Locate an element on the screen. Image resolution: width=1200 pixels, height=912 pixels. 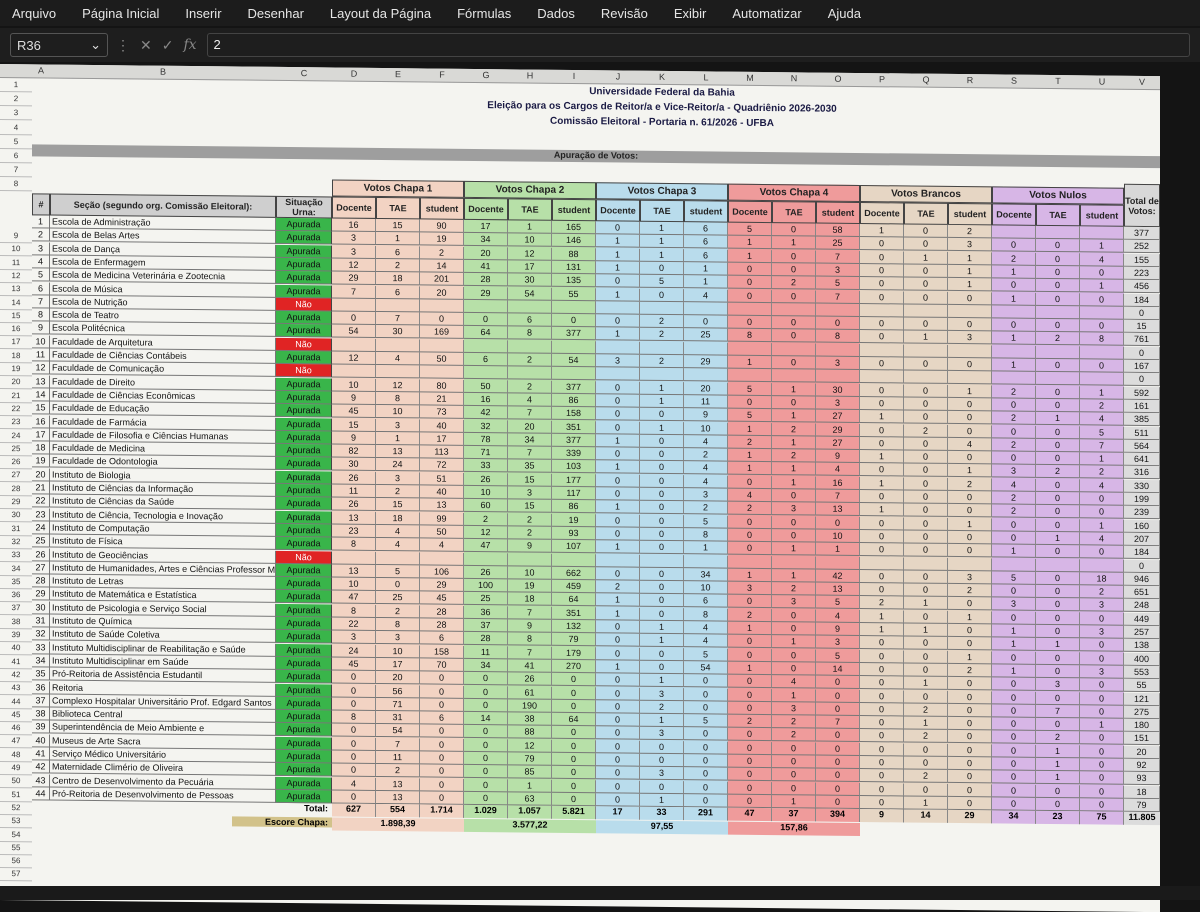
row-header-55: 55 is located at coordinates (16, 848).